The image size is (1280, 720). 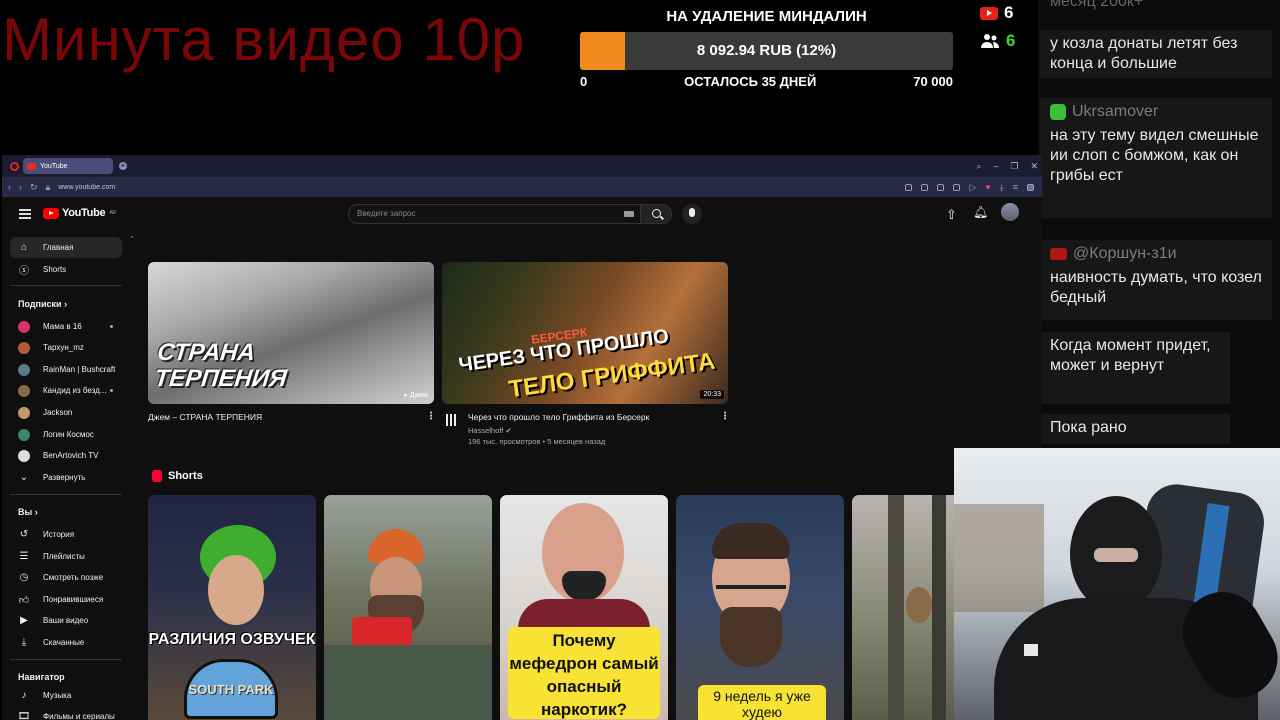 What do you see at coordinates (66, 620) in the screenshot?
I see `sidebar-item-your-videos: ▶ Ваши видео` at bounding box center [66, 620].